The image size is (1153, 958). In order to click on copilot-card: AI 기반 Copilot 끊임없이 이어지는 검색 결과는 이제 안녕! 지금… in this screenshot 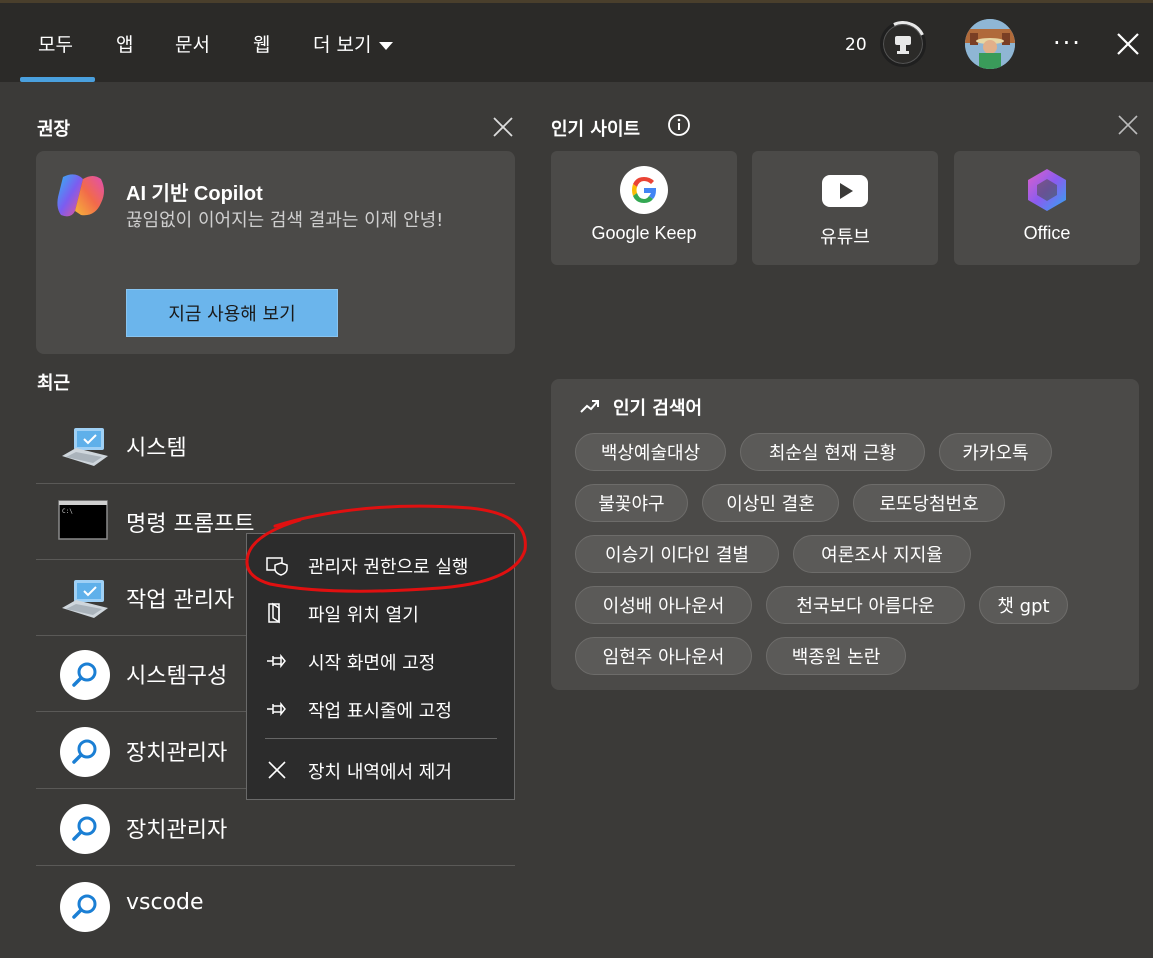, I will do `click(275, 252)`.